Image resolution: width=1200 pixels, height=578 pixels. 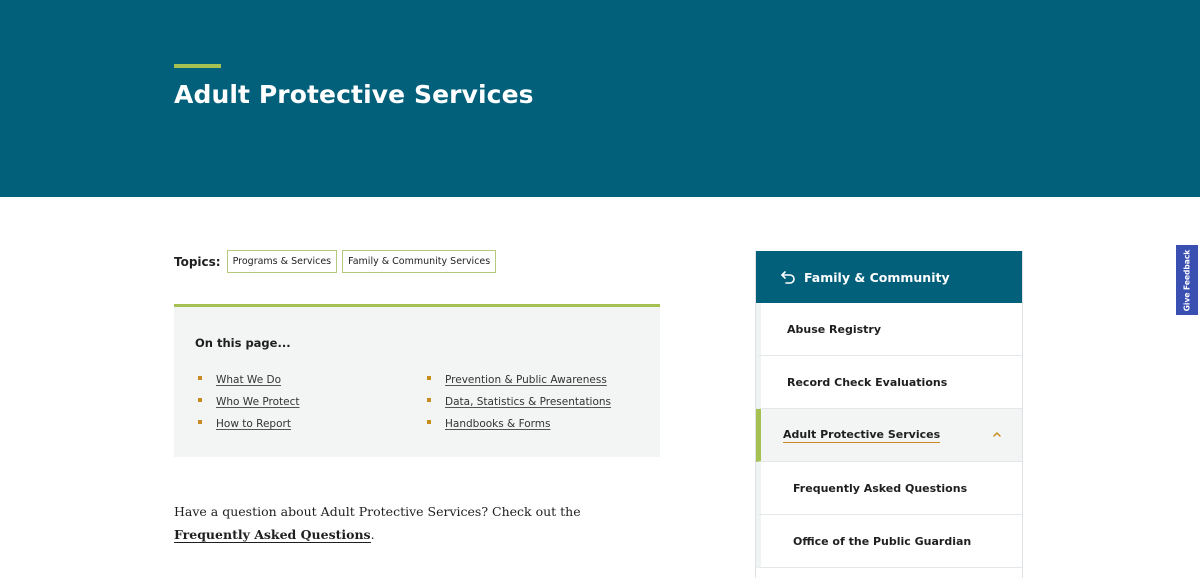 What do you see at coordinates (880, 488) in the screenshot?
I see `sidenav-item-label: Frequently Asked Questions` at bounding box center [880, 488].